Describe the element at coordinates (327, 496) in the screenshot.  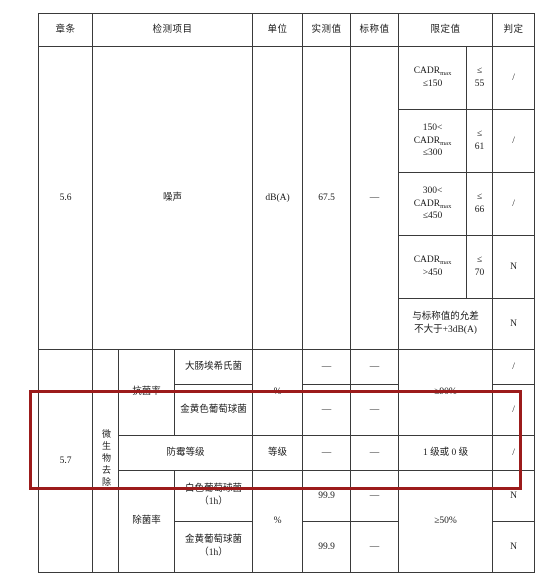
I see `measured-s-epidermidis: 99.9` at that location.